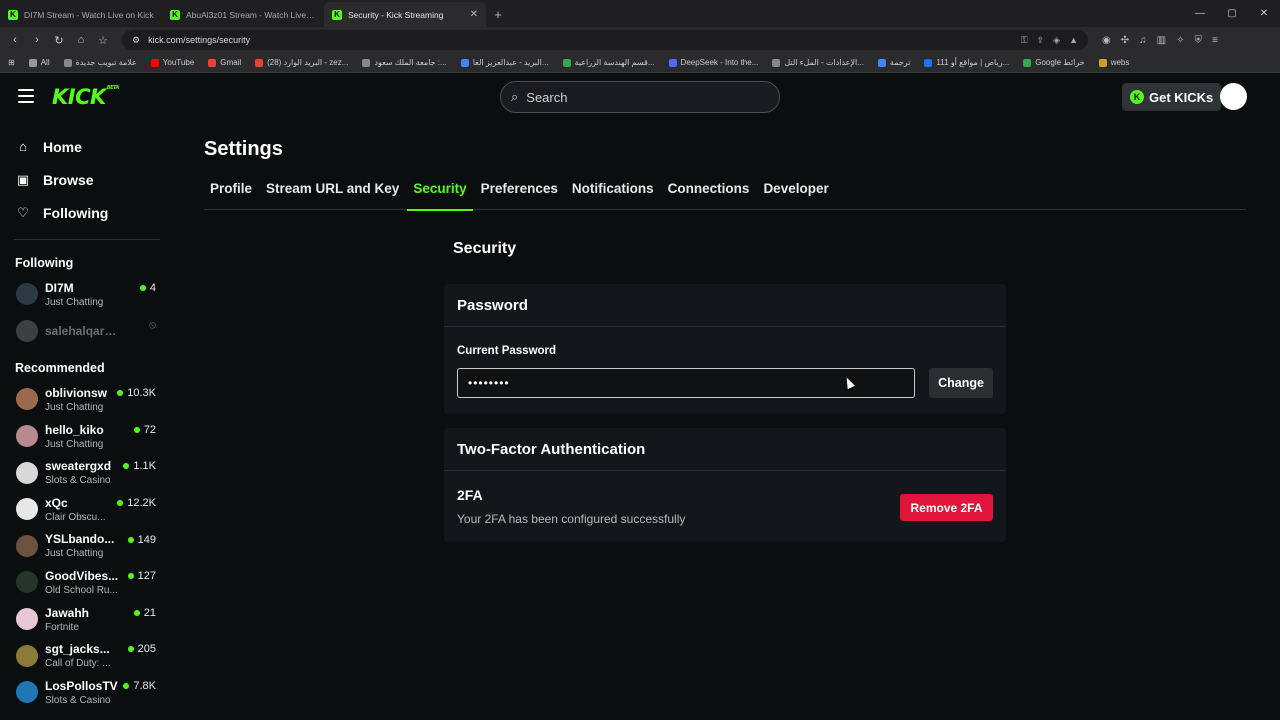 The height and width of the screenshot is (720, 1280). What do you see at coordinates (1215, 40) in the screenshot?
I see `menu-icon: ≡` at bounding box center [1215, 40].